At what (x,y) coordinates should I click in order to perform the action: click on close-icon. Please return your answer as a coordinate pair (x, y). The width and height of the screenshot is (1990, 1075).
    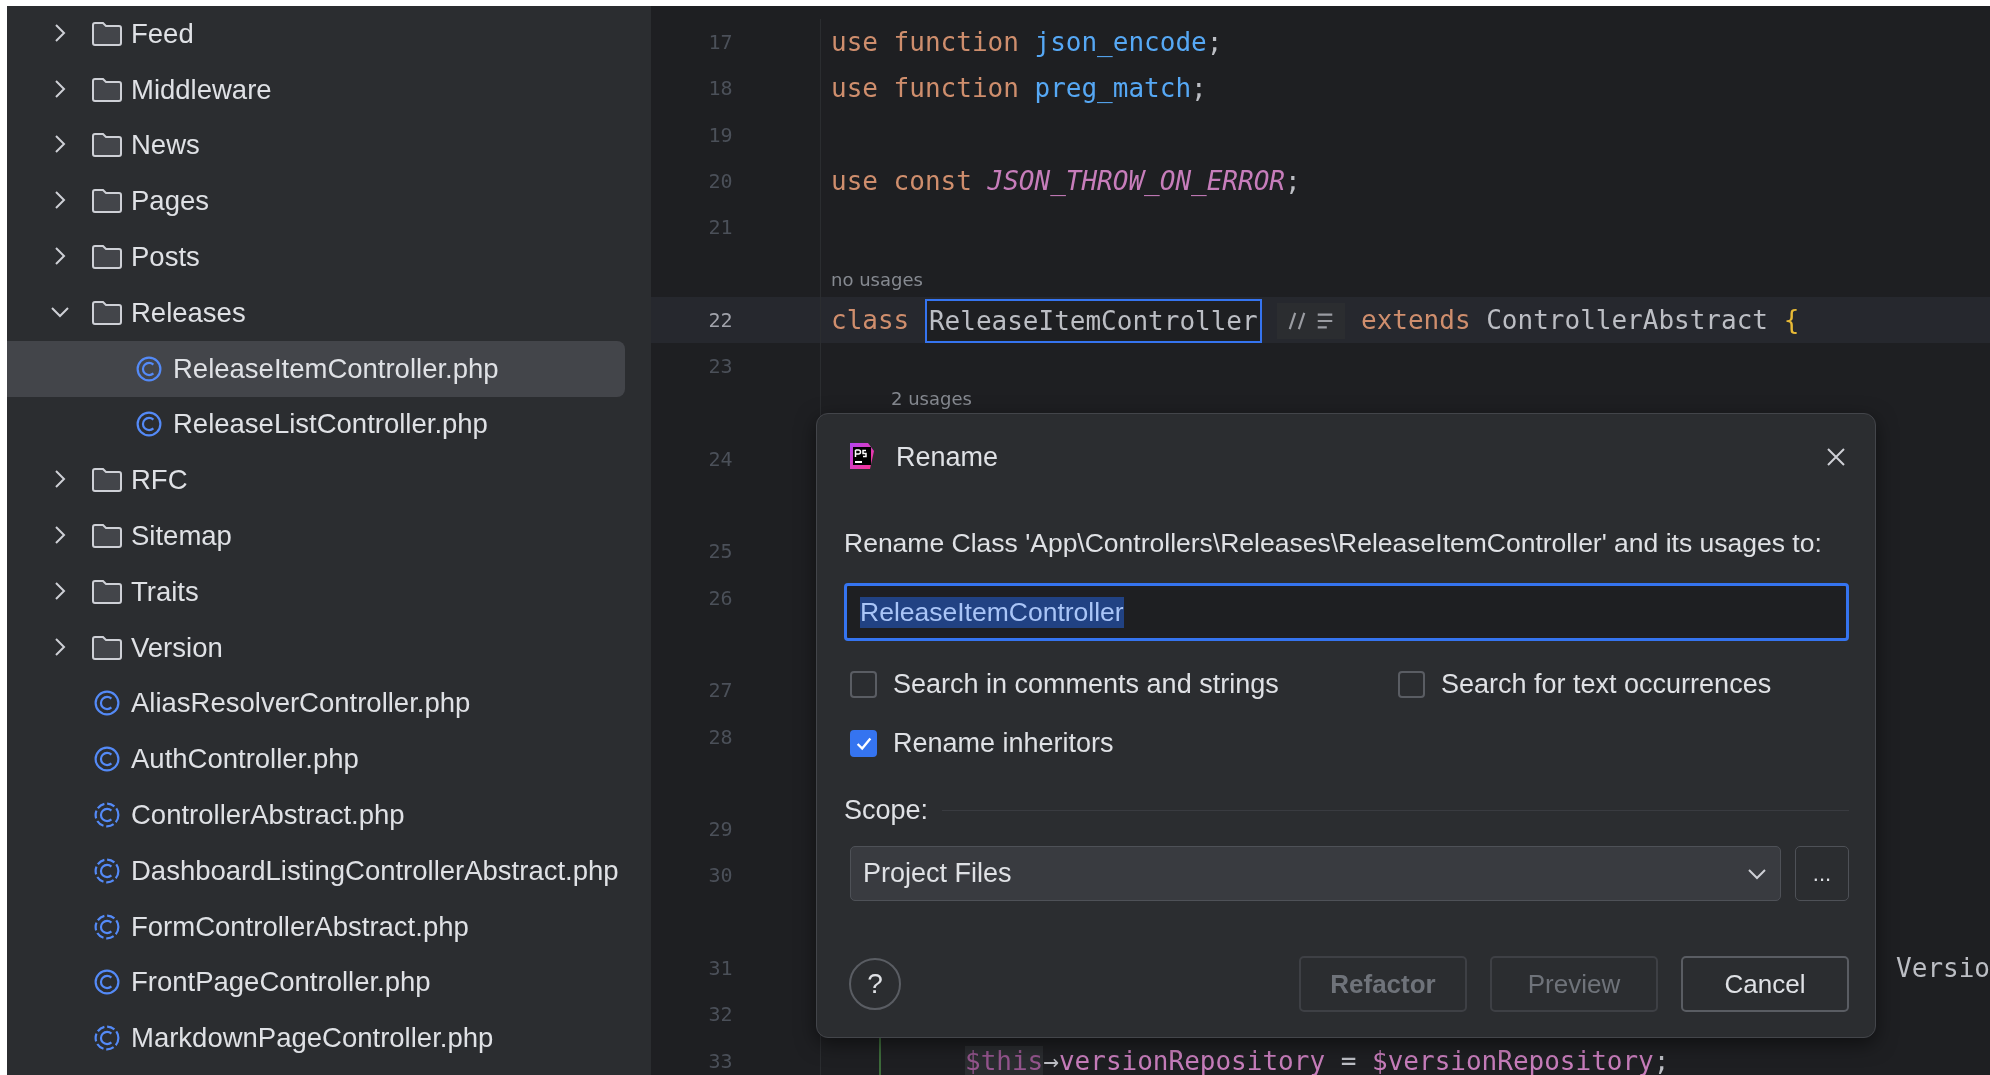
    Looking at the image, I should click on (1836, 457).